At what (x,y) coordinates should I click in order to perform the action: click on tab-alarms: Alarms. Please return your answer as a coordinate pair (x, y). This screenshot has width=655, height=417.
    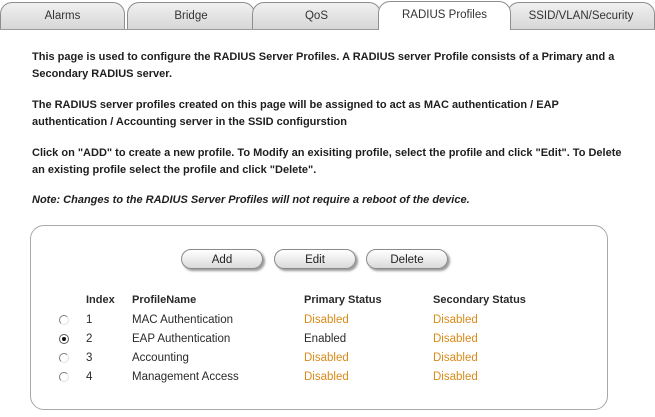
    Looking at the image, I should click on (62, 15).